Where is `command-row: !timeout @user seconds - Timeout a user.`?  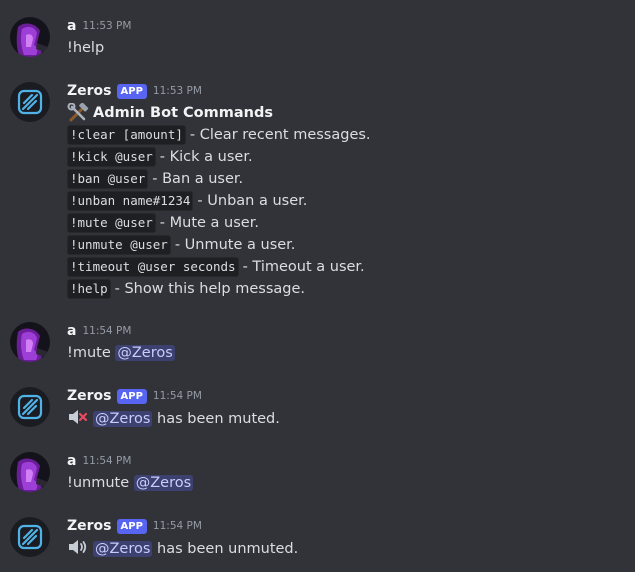 command-row: !timeout @user seconds - Timeout a user. is located at coordinates (219, 267).